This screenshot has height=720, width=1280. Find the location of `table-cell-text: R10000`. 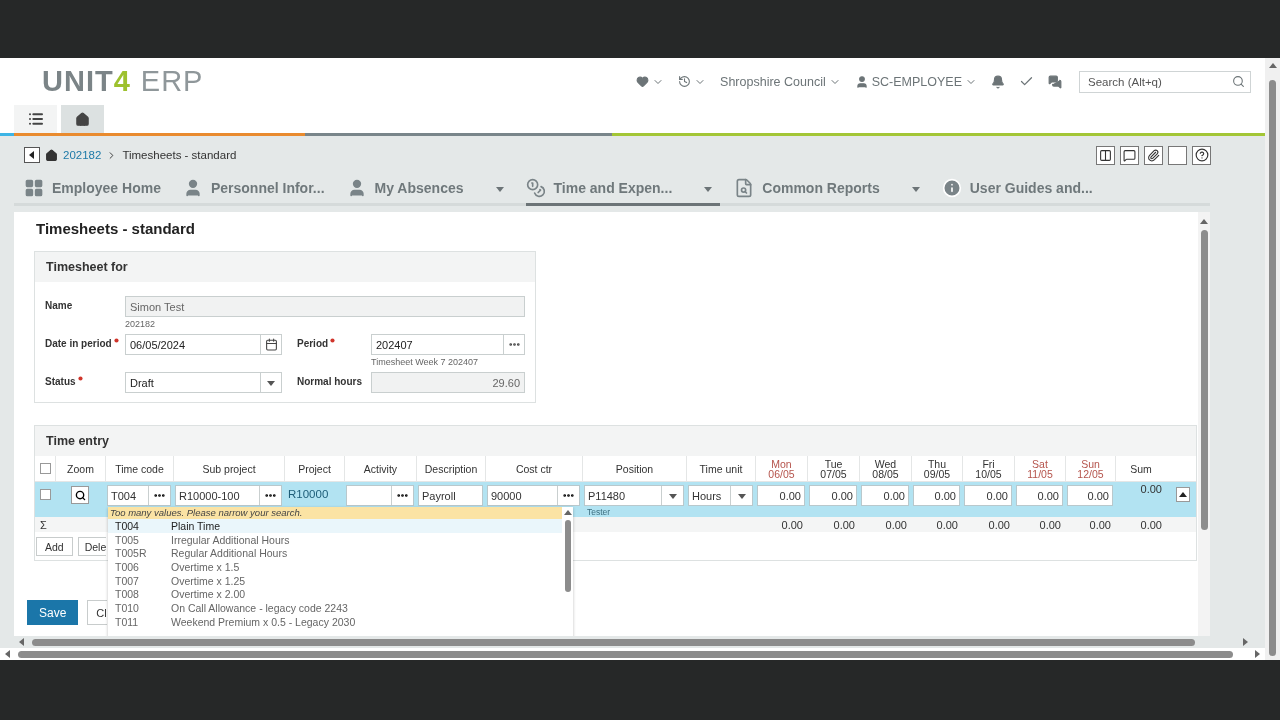

table-cell-text: R10000 is located at coordinates (308, 493).